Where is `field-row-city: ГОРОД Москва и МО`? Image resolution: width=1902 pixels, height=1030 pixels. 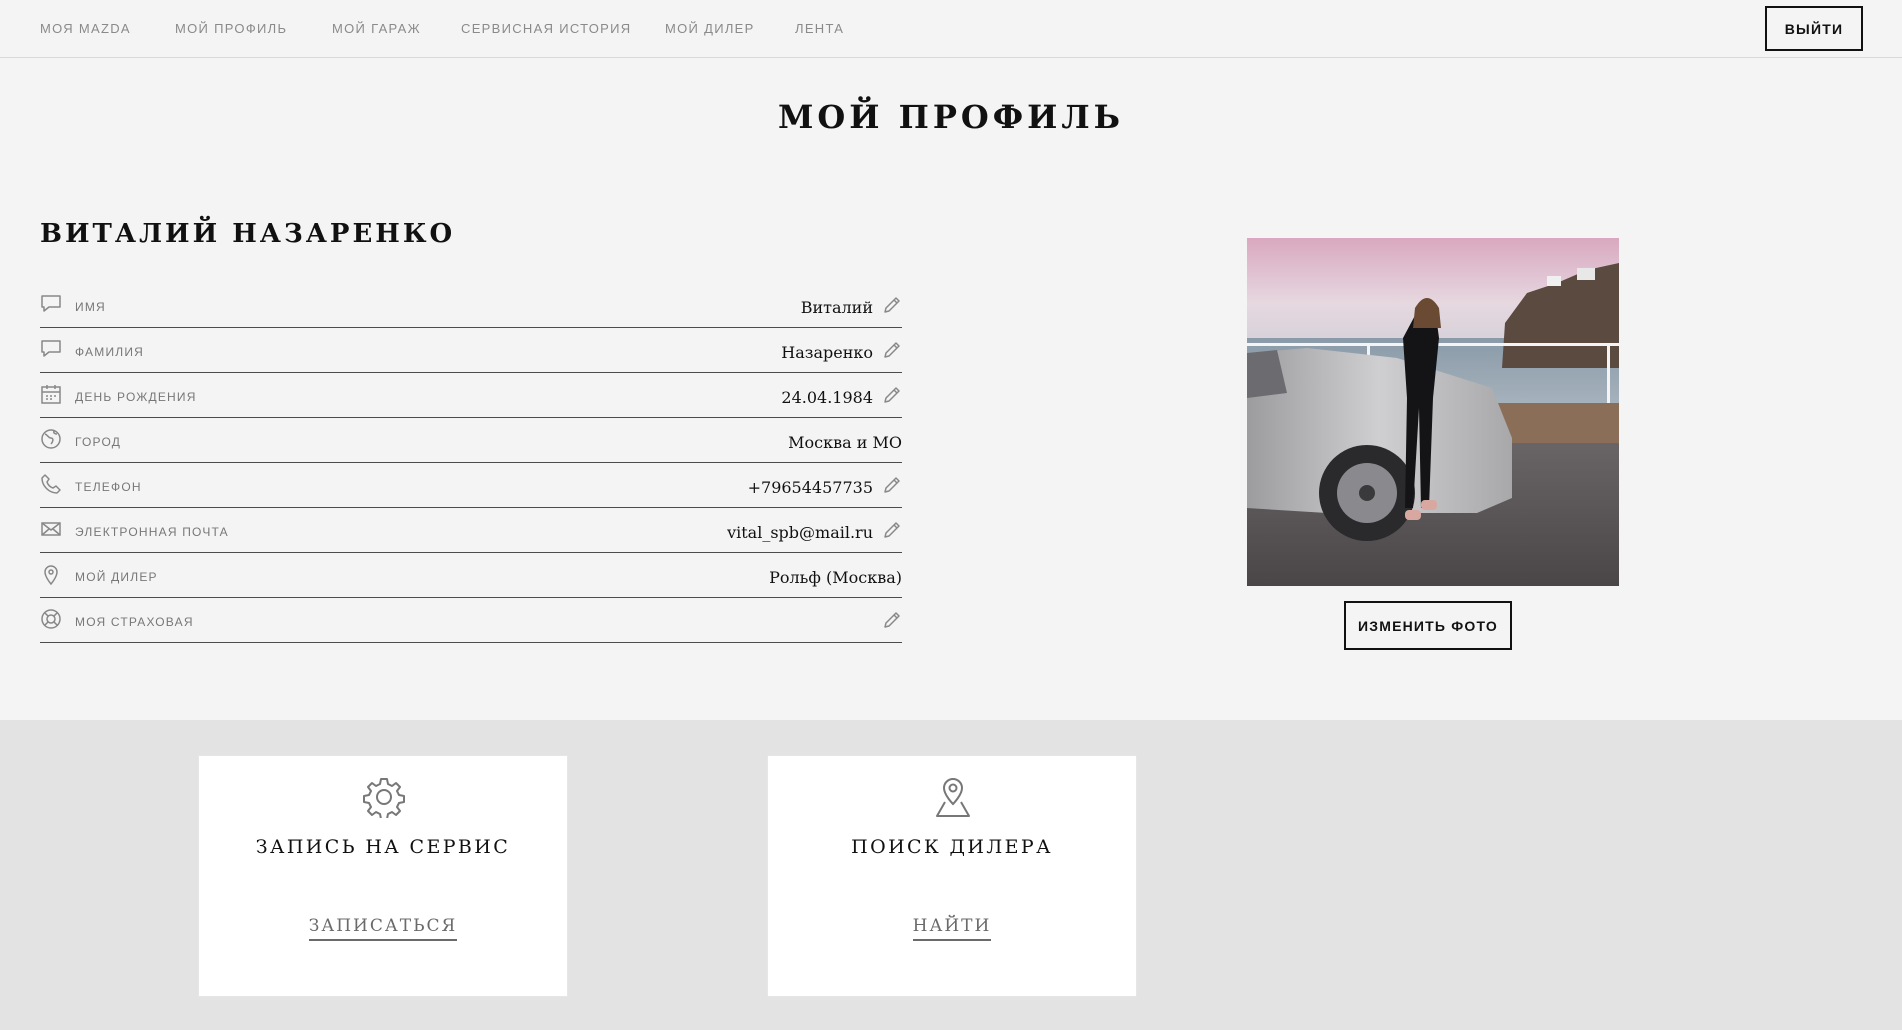 field-row-city: ГОРОД Москва и МО is located at coordinates (471, 440).